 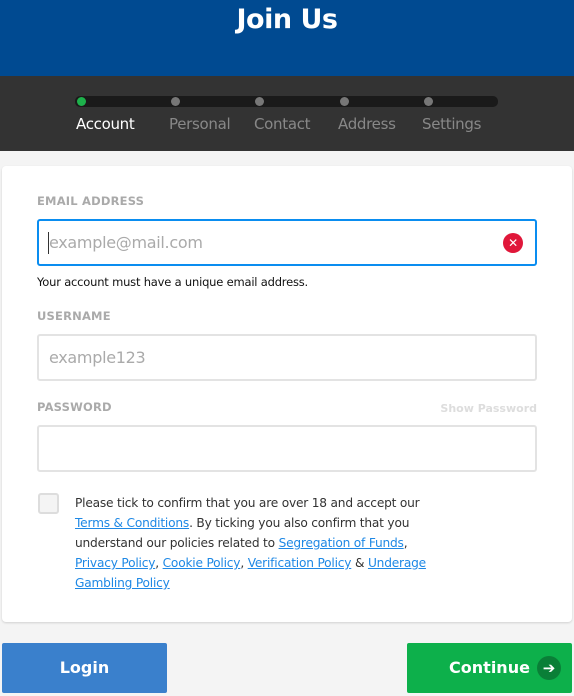 What do you see at coordinates (300, 563) in the screenshot?
I see `verification-link: Verification Policy` at bounding box center [300, 563].